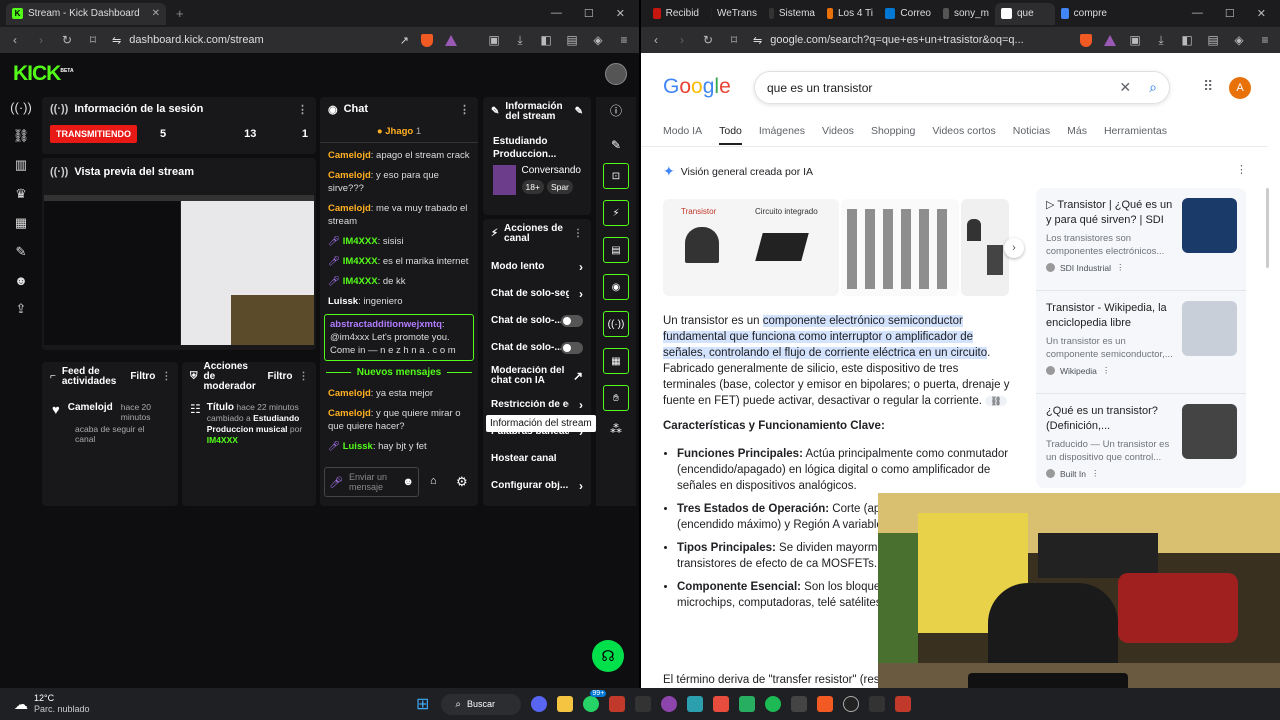 This screenshot has height=720, width=1280. Describe the element at coordinates (537, 458) in the screenshot. I see `channel-action-item: Hostear canal` at that location.